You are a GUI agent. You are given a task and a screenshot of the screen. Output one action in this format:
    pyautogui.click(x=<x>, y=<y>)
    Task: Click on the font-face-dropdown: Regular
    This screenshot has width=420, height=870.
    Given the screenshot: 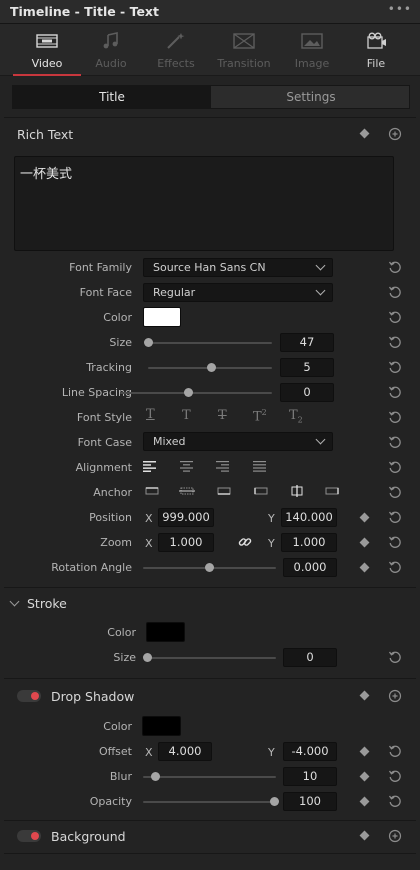 What is the action you would take?
    pyautogui.click(x=238, y=292)
    